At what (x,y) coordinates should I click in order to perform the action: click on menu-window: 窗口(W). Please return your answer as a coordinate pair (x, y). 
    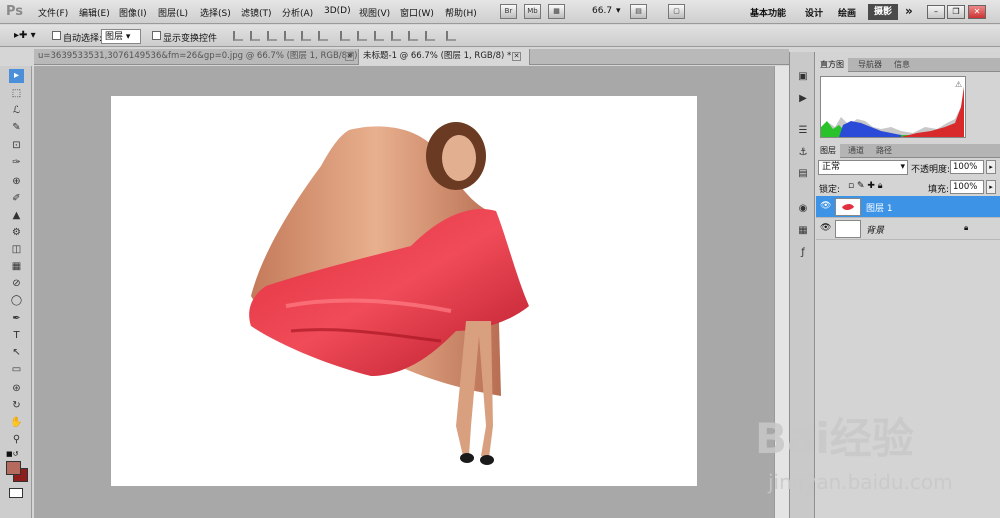
    Looking at the image, I should click on (417, 12).